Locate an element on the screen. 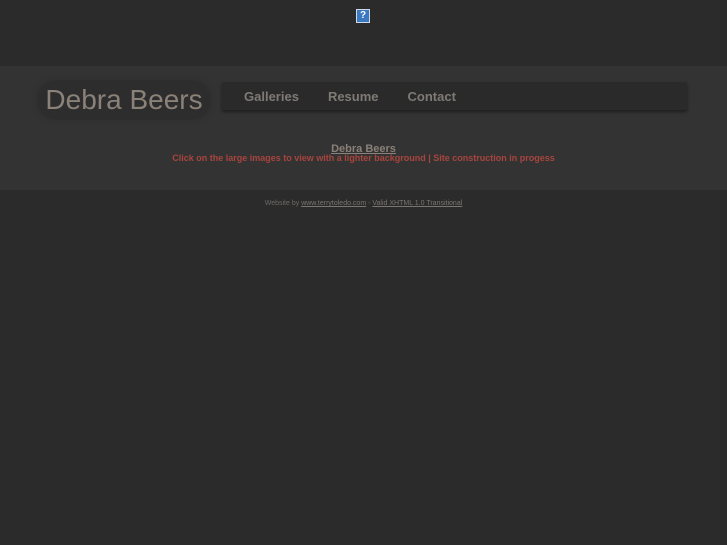 The image size is (727, 545). nav-contact: Contact is located at coordinates (432, 96).